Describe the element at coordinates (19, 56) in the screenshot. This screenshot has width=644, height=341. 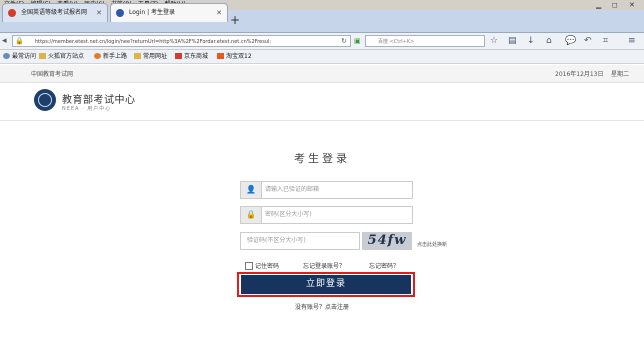
I see `bookmark-most-visited: 最常访问` at that location.